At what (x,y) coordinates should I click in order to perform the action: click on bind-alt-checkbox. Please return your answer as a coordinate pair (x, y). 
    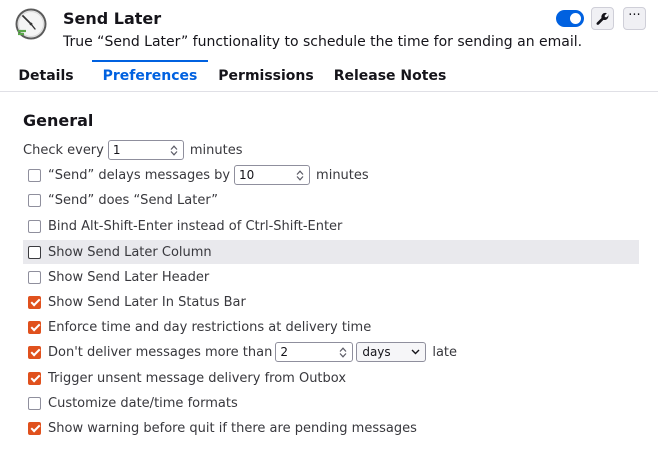
    Looking at the image, I should click on (34, 226).